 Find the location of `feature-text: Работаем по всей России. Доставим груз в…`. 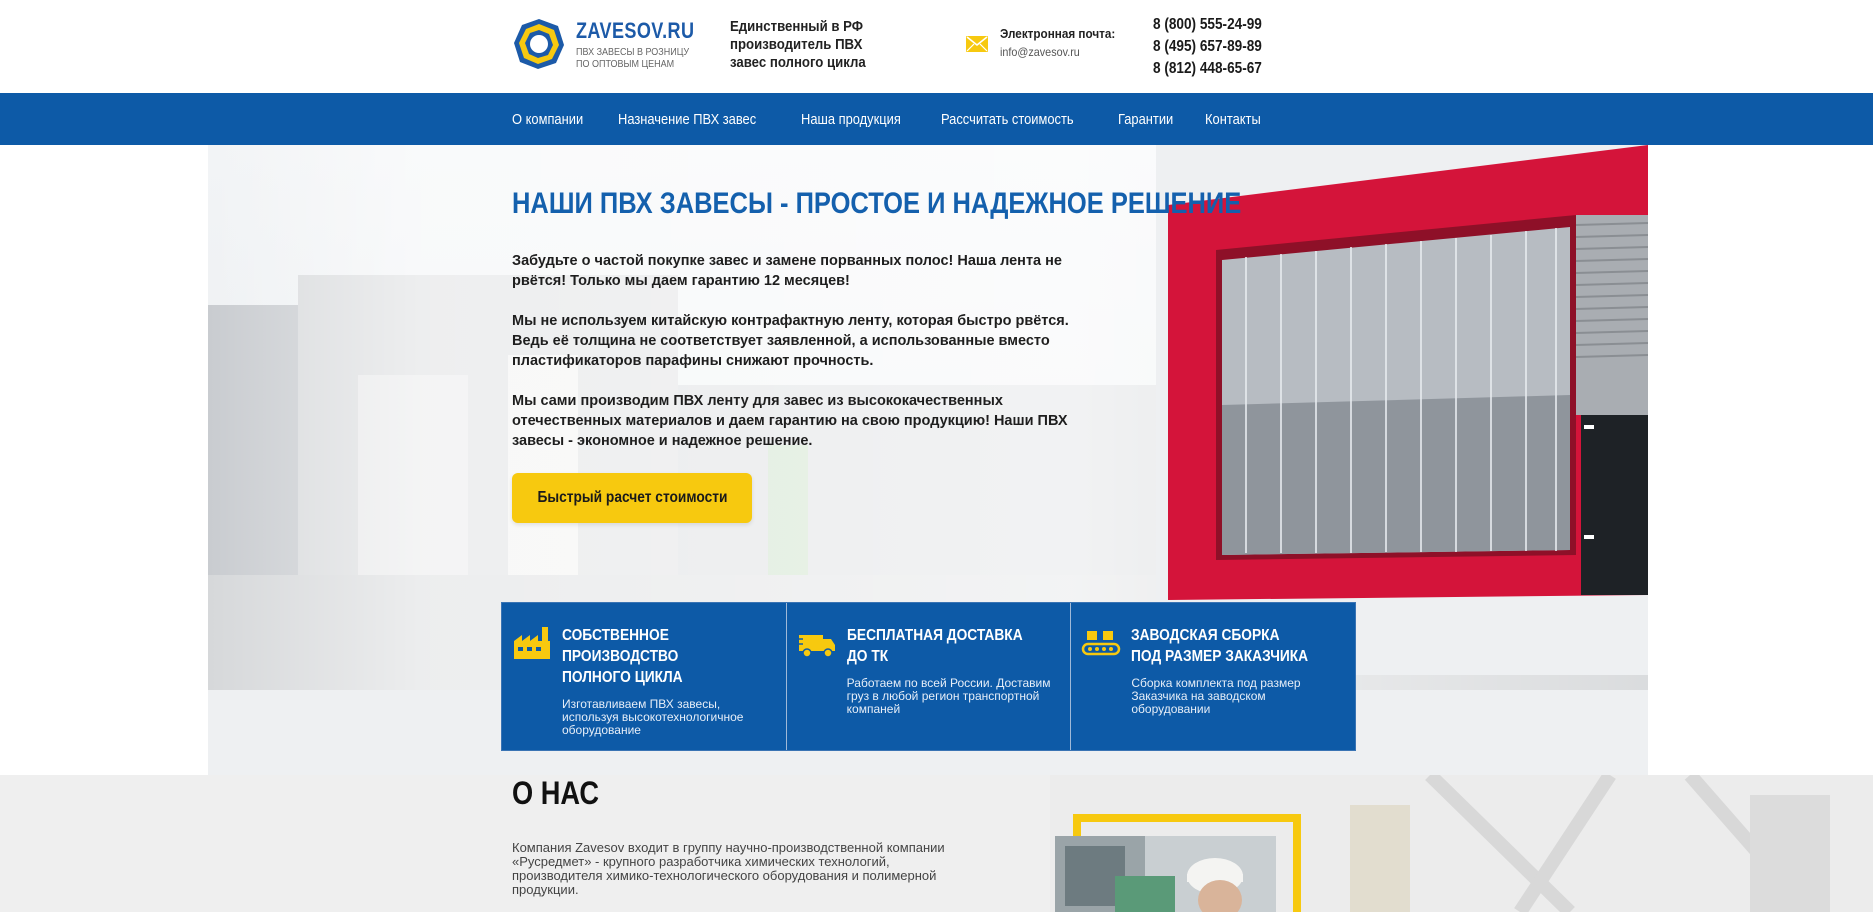

feature-text: Работаем по всей России. Доставим груз в… is located at coordinates (948, 696).